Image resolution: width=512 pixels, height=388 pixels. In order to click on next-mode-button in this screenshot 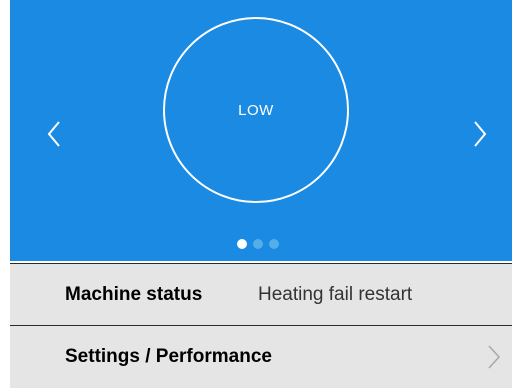, I will do `click(480, 134)`.